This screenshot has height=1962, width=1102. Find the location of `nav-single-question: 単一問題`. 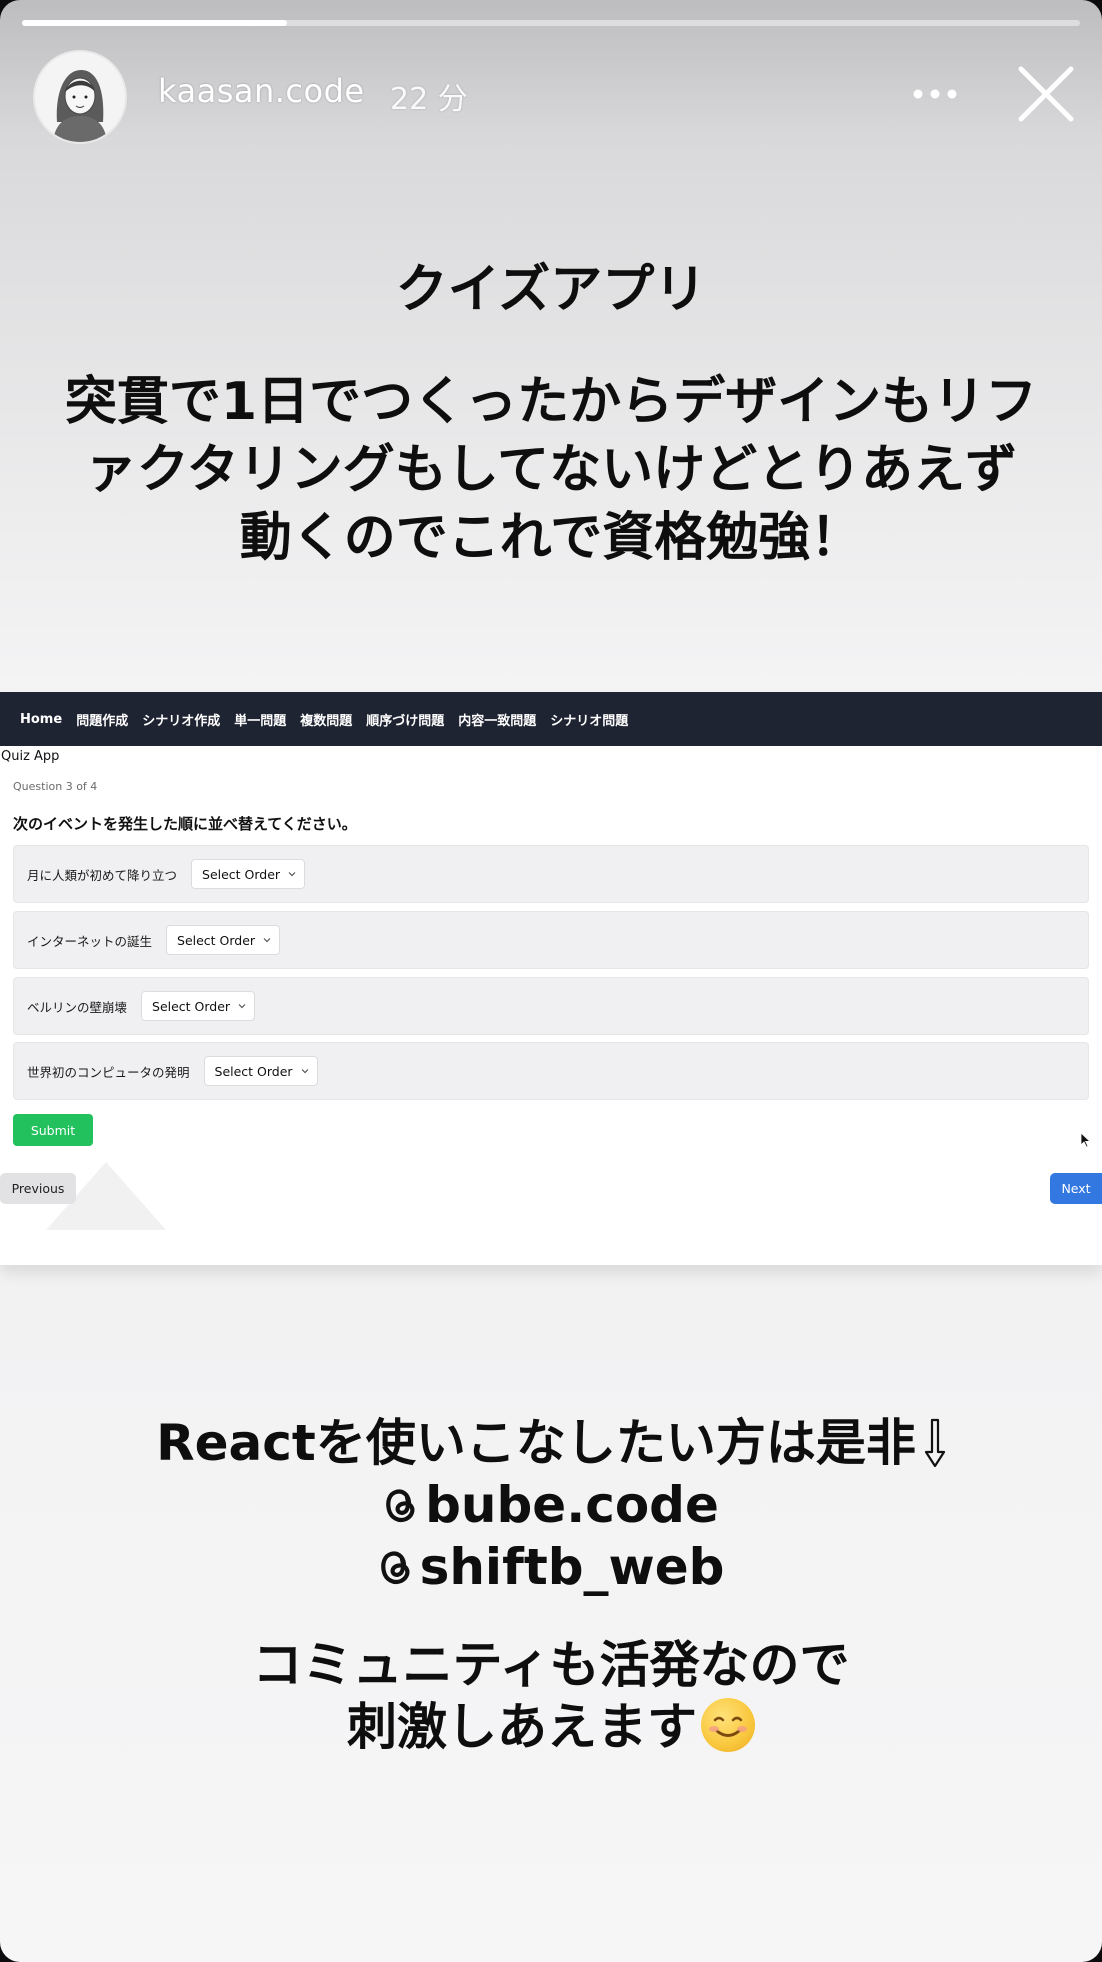

nav-single-question: 単一問題 is located at coordinates (260, 719).